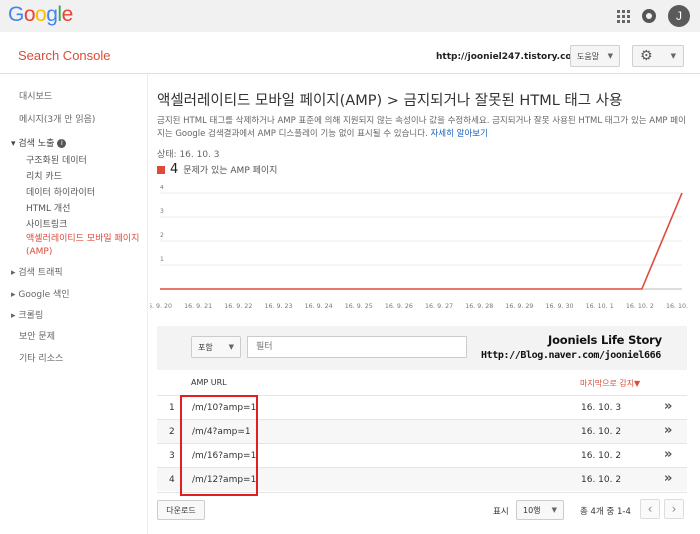  What do you see at coordinates (147, 304) in the screenshot?
I see `sidebar-divider` at bounding box center [147, 304].